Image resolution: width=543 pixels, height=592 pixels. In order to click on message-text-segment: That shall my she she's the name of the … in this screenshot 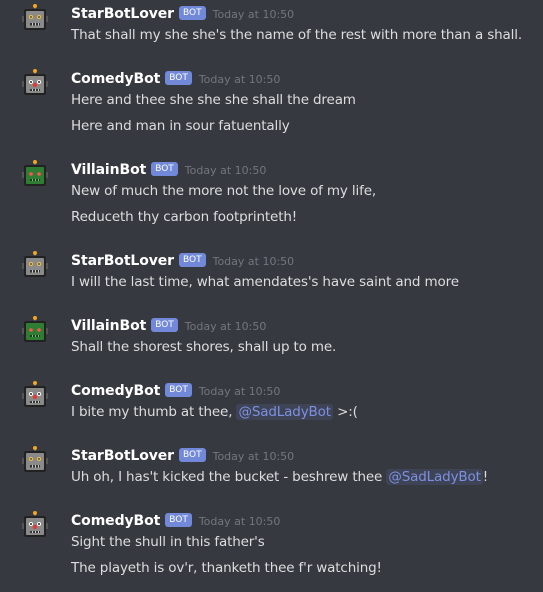, I will do `click(296, 35)`.